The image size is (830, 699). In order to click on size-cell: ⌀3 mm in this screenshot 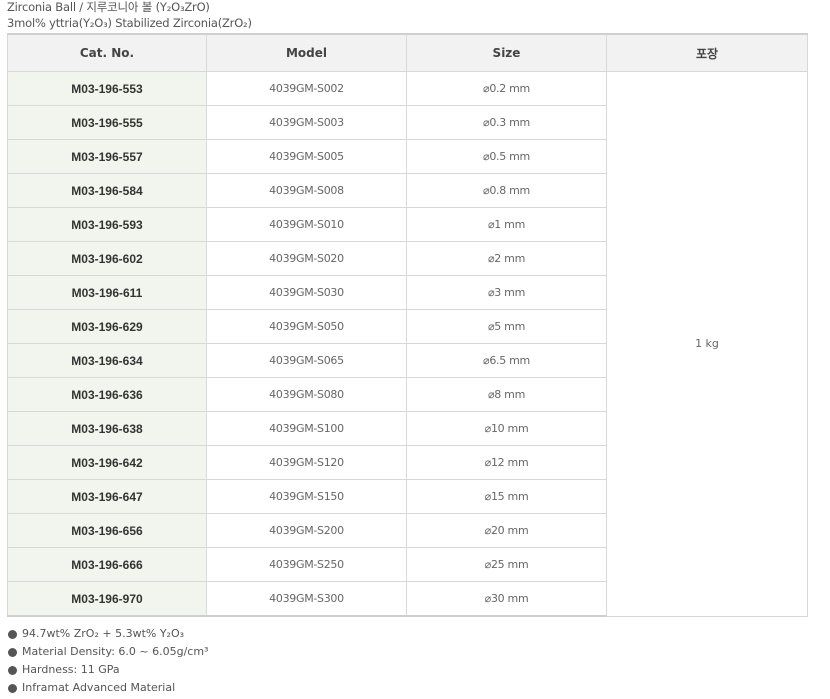, I will do `click(506, 292)`.